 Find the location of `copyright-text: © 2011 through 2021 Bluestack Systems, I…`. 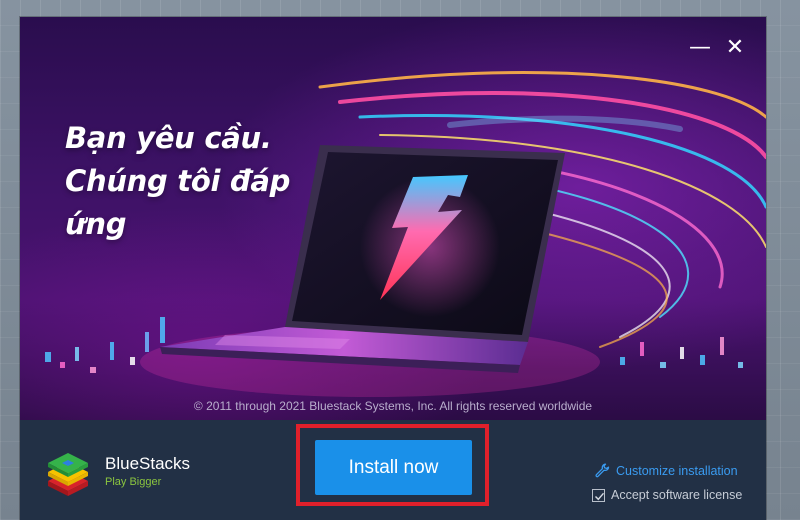

copyright-text: © 2011 through 2021 Bluestack Systems, I… is located at coordinates (393, 406).